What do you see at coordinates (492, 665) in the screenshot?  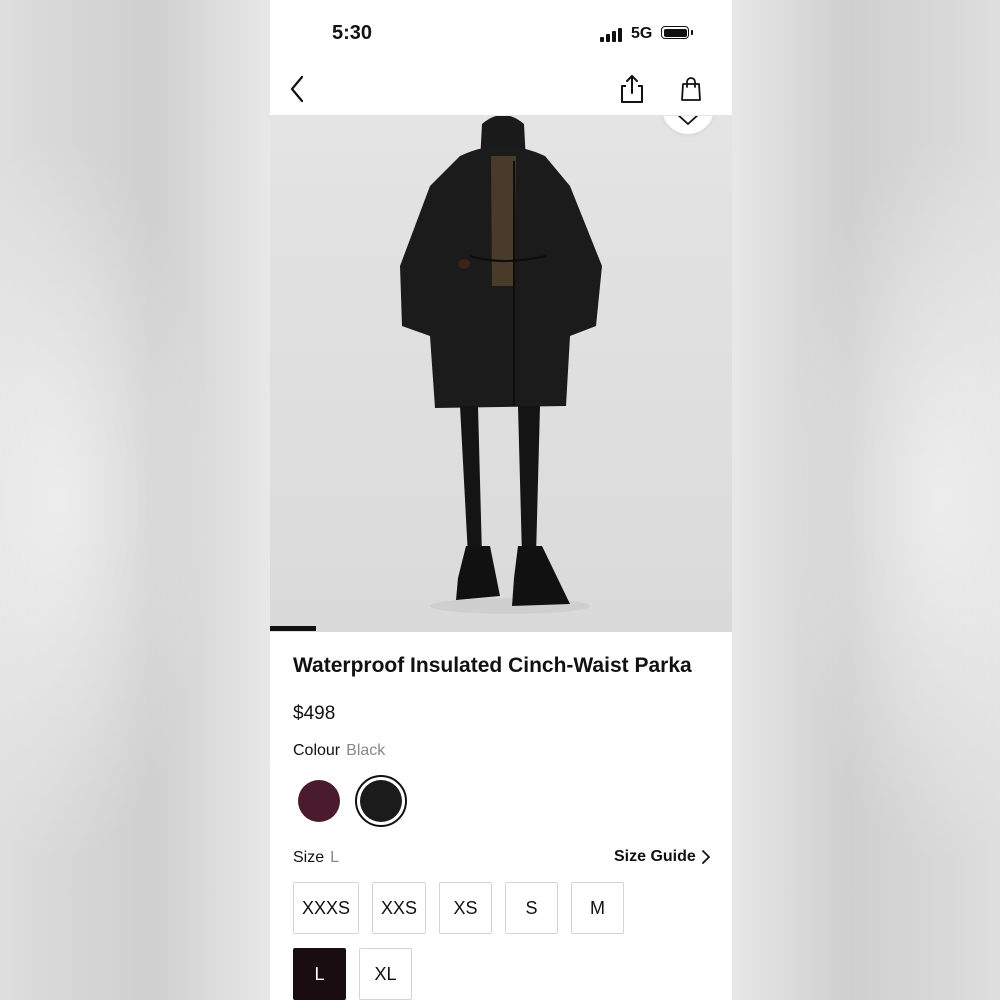 I see `product-title: Waterproof Insulated Cinch-Waist Parka` at bounding box center [492, 665].